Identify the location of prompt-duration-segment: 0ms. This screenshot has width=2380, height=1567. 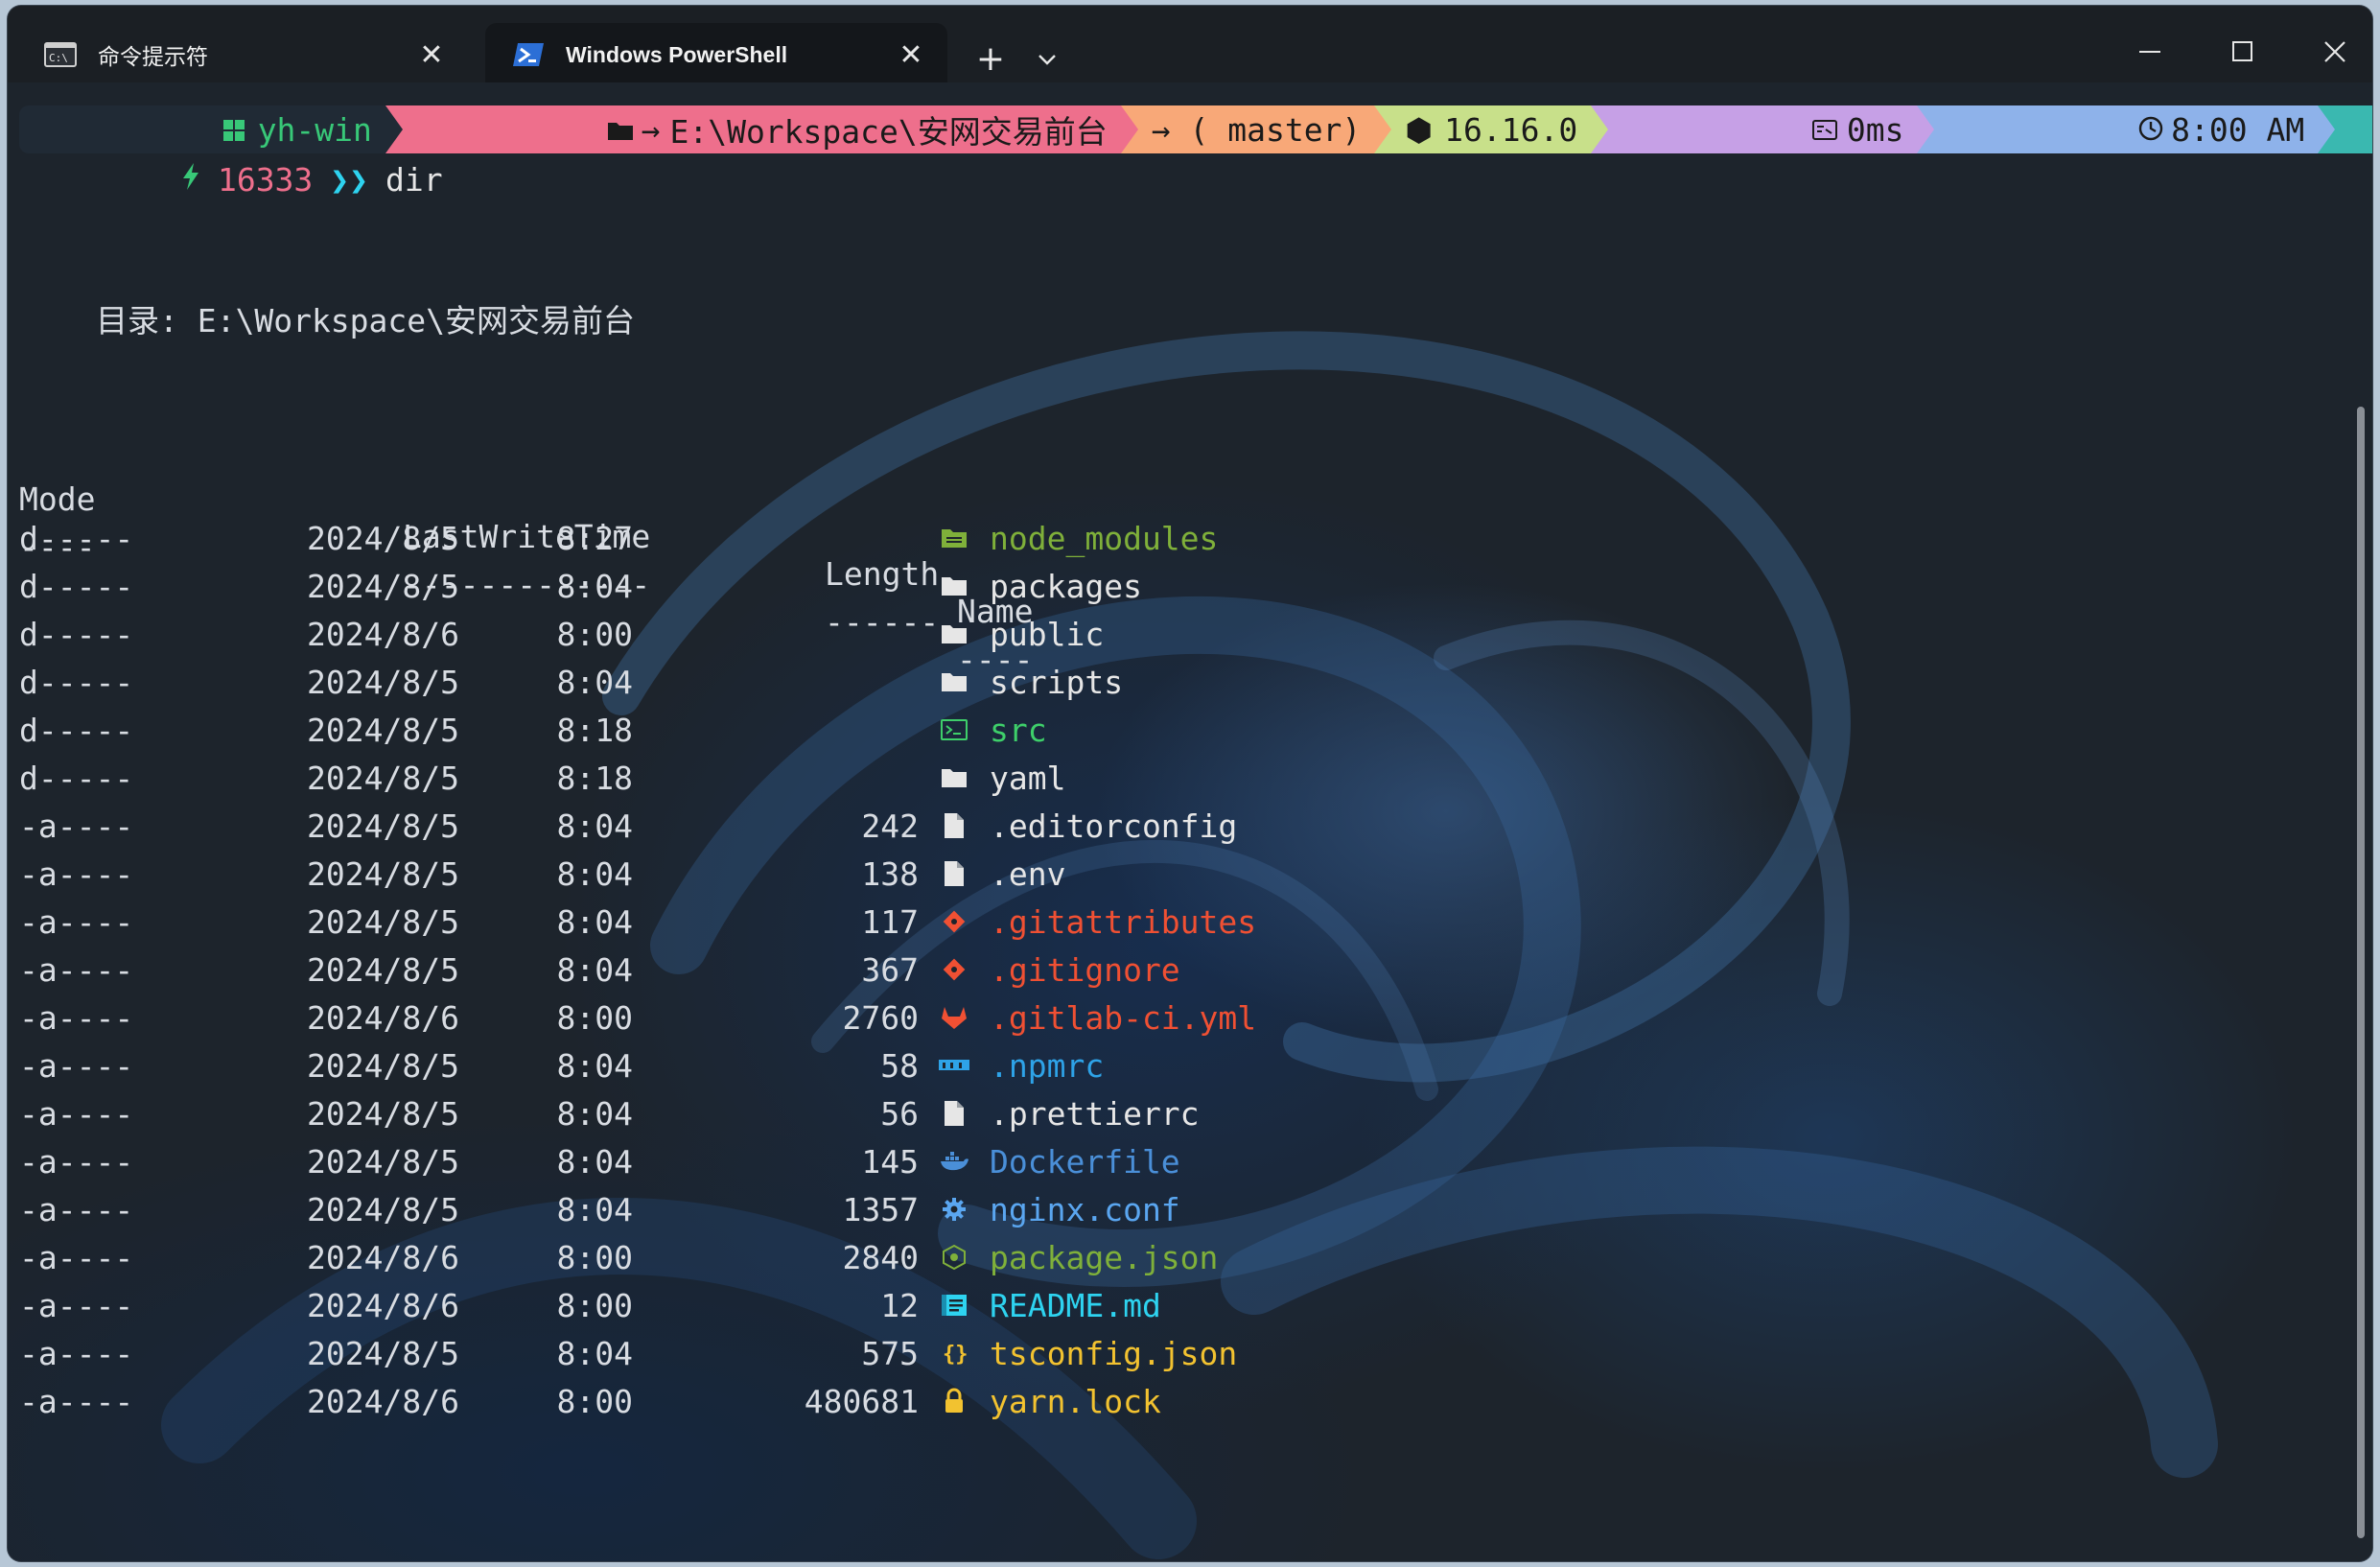
(1763, 129).